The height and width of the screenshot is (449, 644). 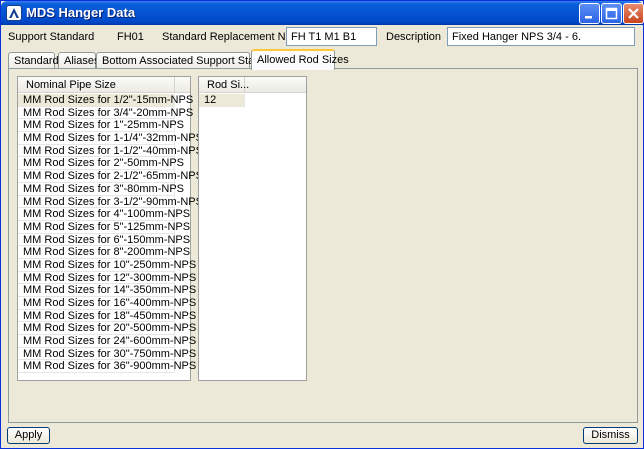 What do you see at coordinates (104, 240) in the screenshot?
I see `table-cell: MM Rod Sizes for 6"-150mm-NPS` at bounding box center [104, 240].